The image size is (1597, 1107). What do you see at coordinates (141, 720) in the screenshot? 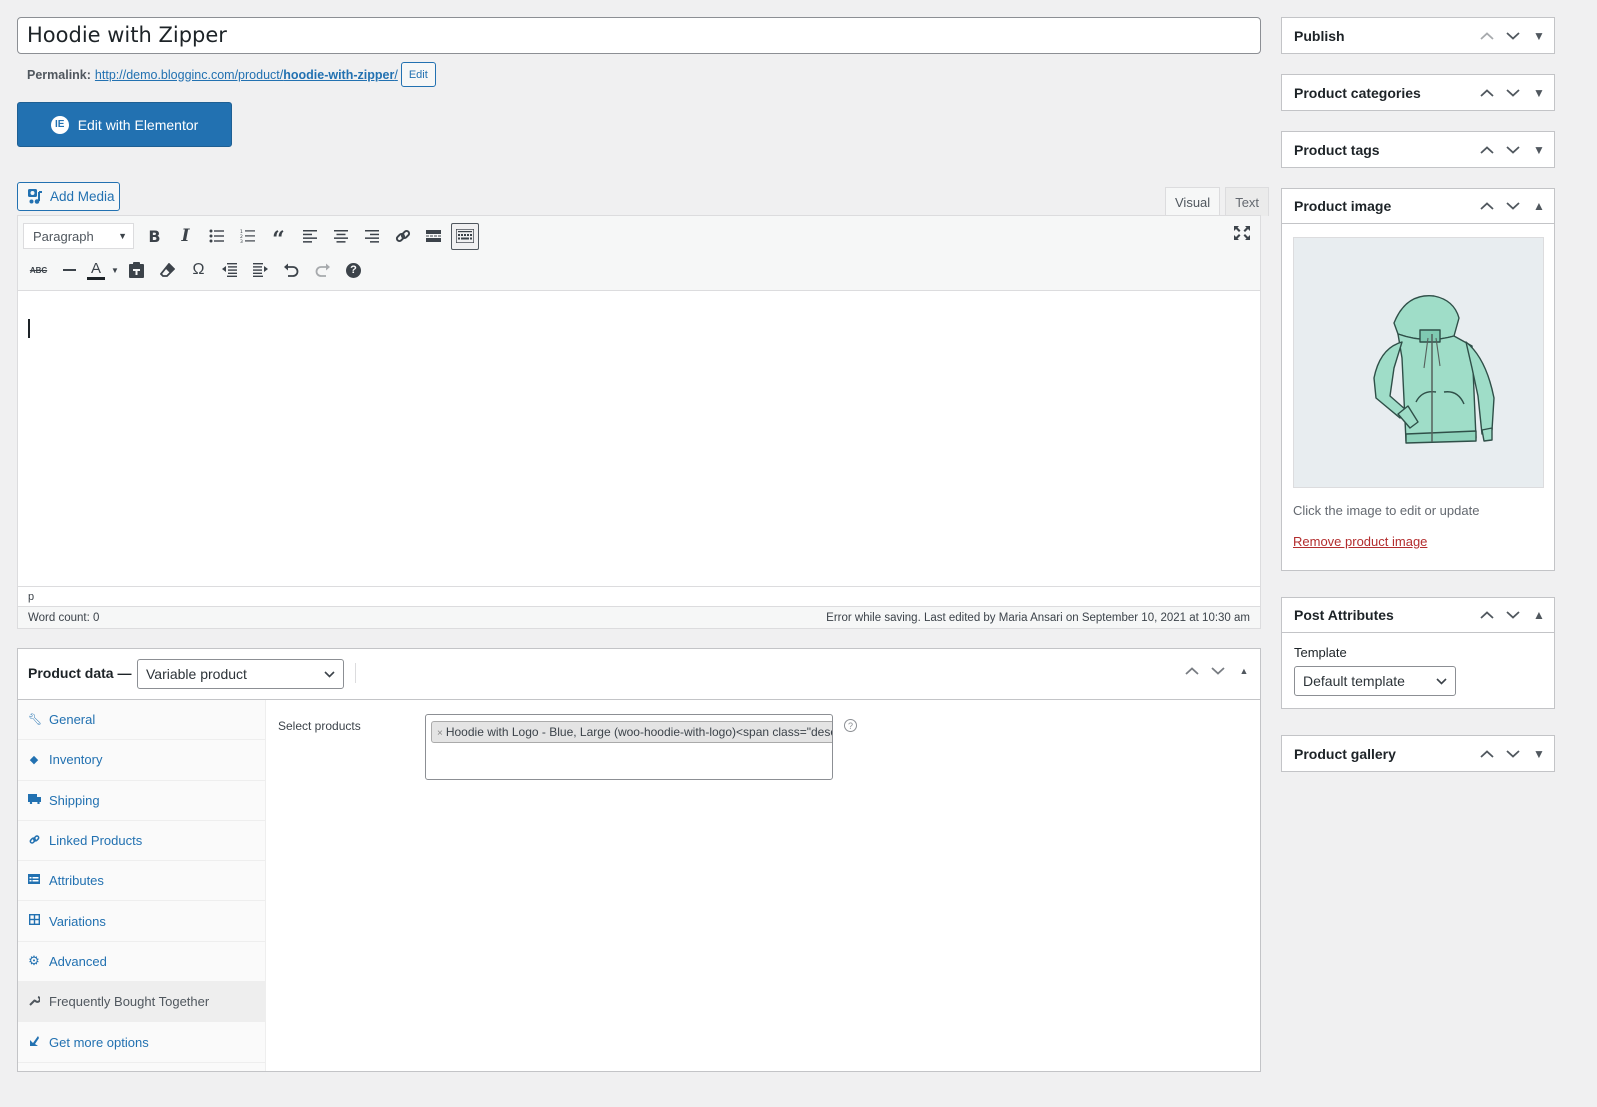
I see `tab-general: 🔧︎ General` at bounding box center [141, 720].